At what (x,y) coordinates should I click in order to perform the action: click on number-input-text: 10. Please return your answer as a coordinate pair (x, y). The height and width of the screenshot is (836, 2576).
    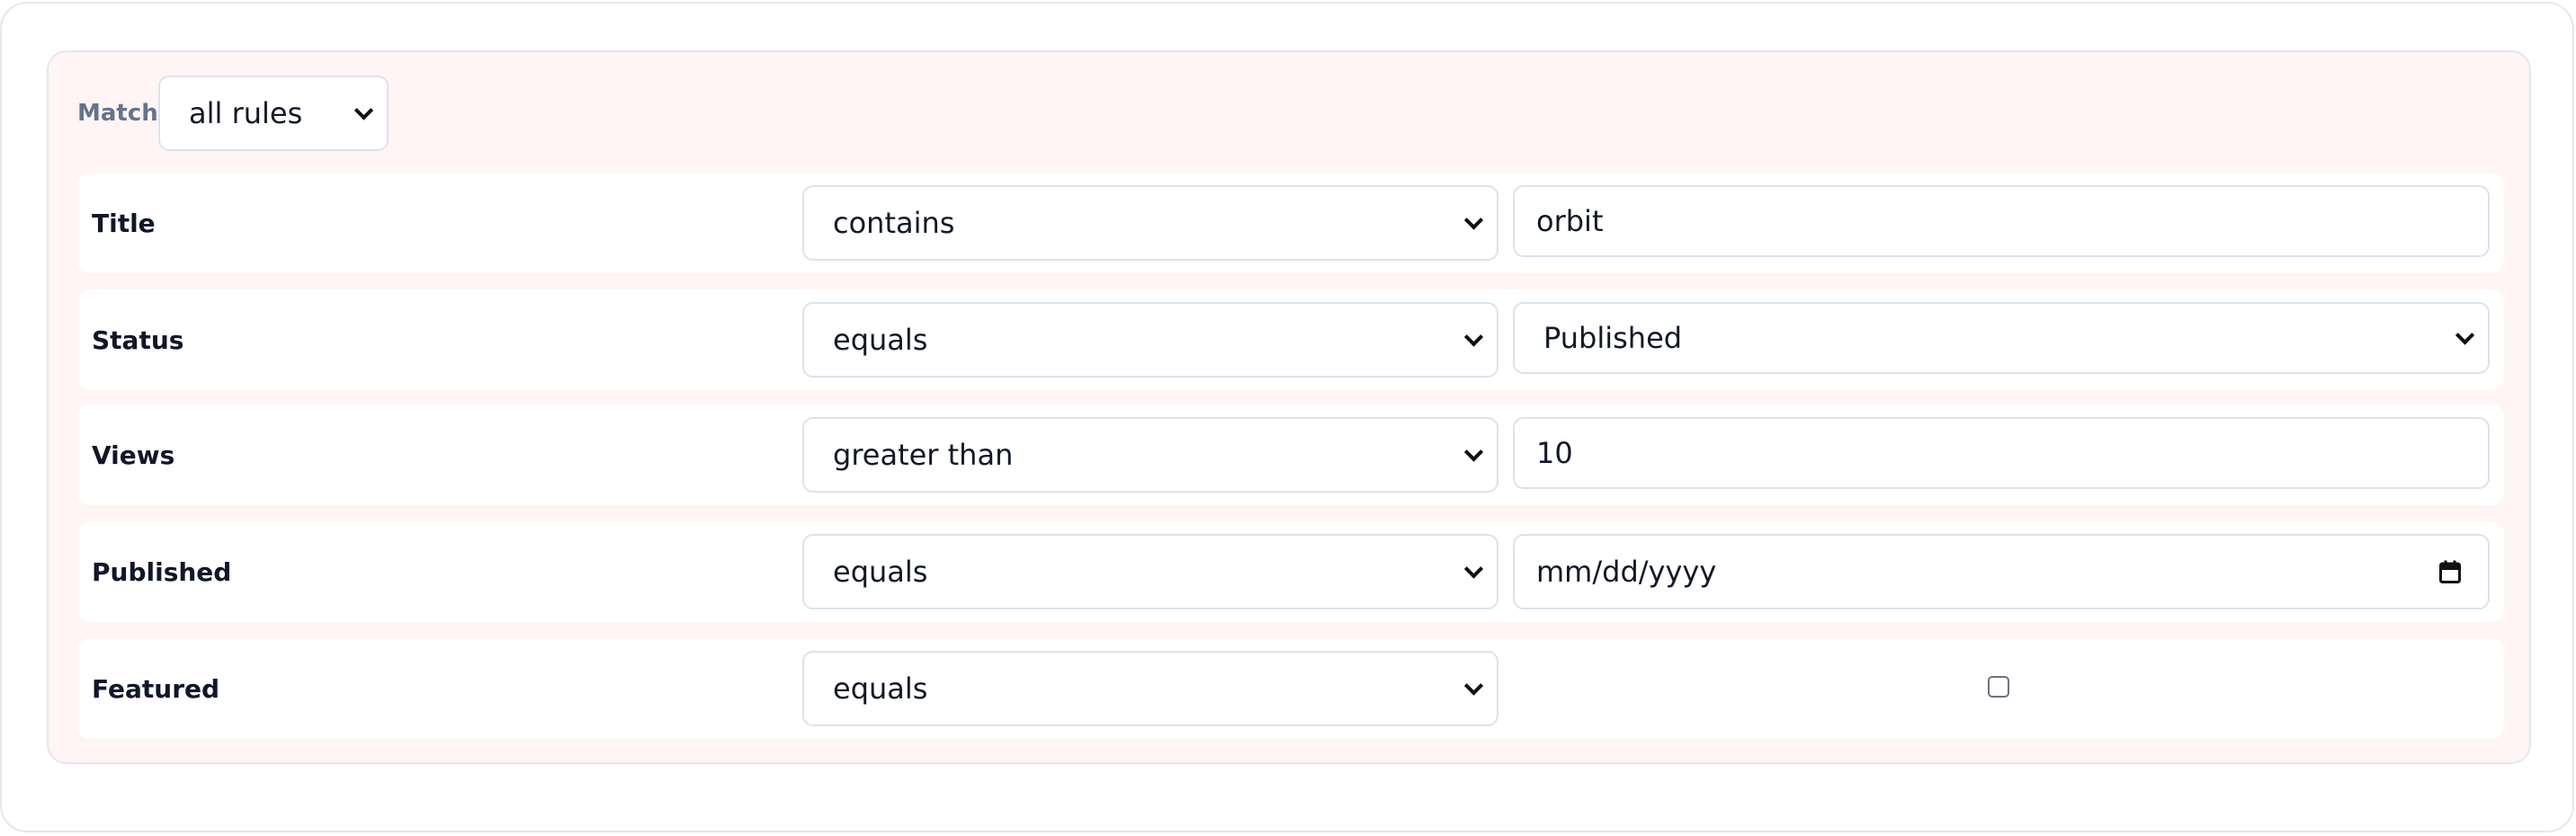
    Looking at the image, I should click on (1554, 453).